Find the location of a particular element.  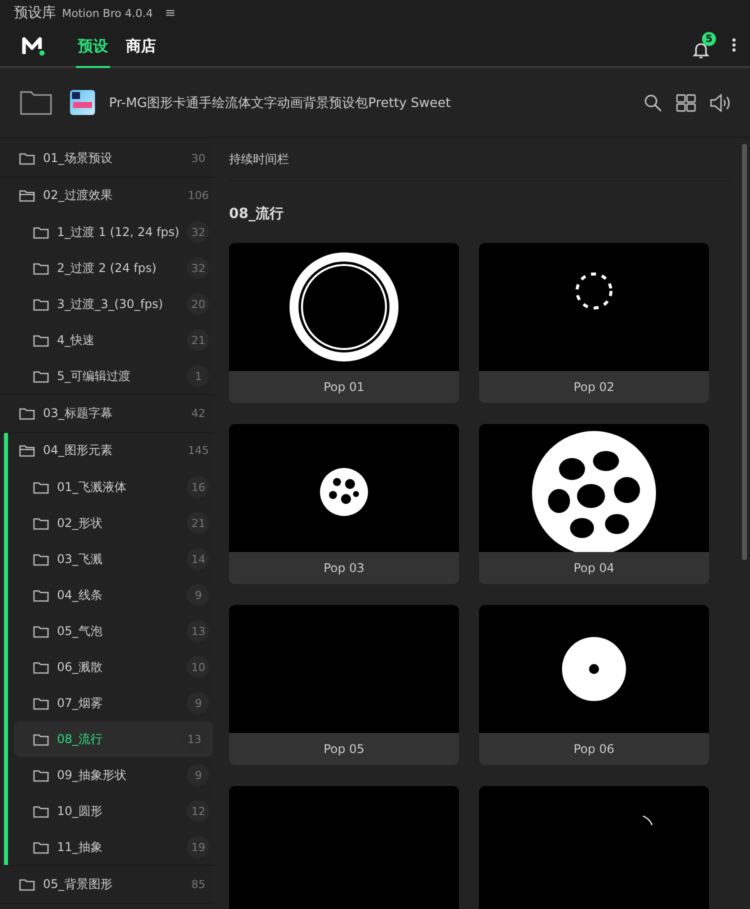

menu-icon: ≡ is located at coordinates (170, 13).